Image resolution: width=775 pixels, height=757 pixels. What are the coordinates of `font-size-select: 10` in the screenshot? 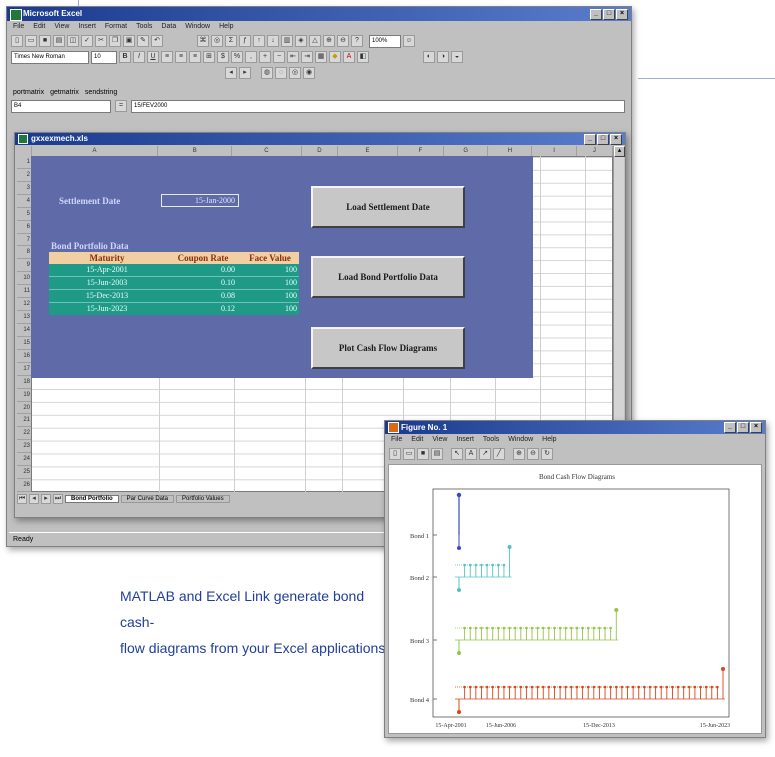 It's located at (104, 57).